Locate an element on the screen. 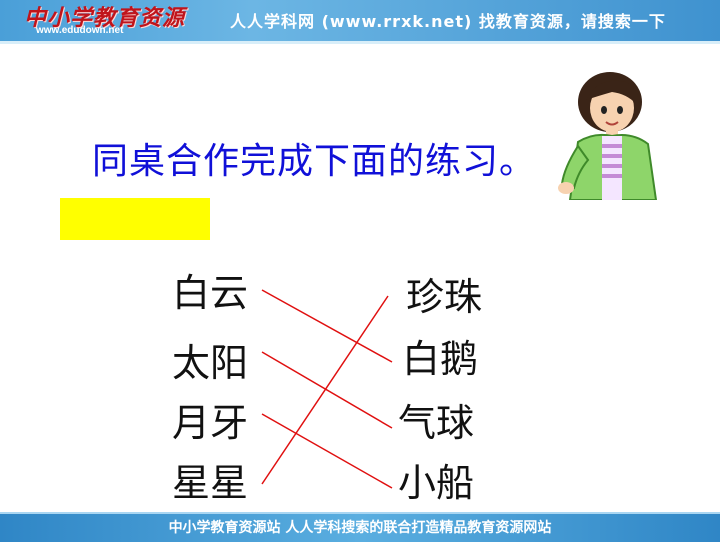  left-word: 白云 is located at coordinates (210, 293).